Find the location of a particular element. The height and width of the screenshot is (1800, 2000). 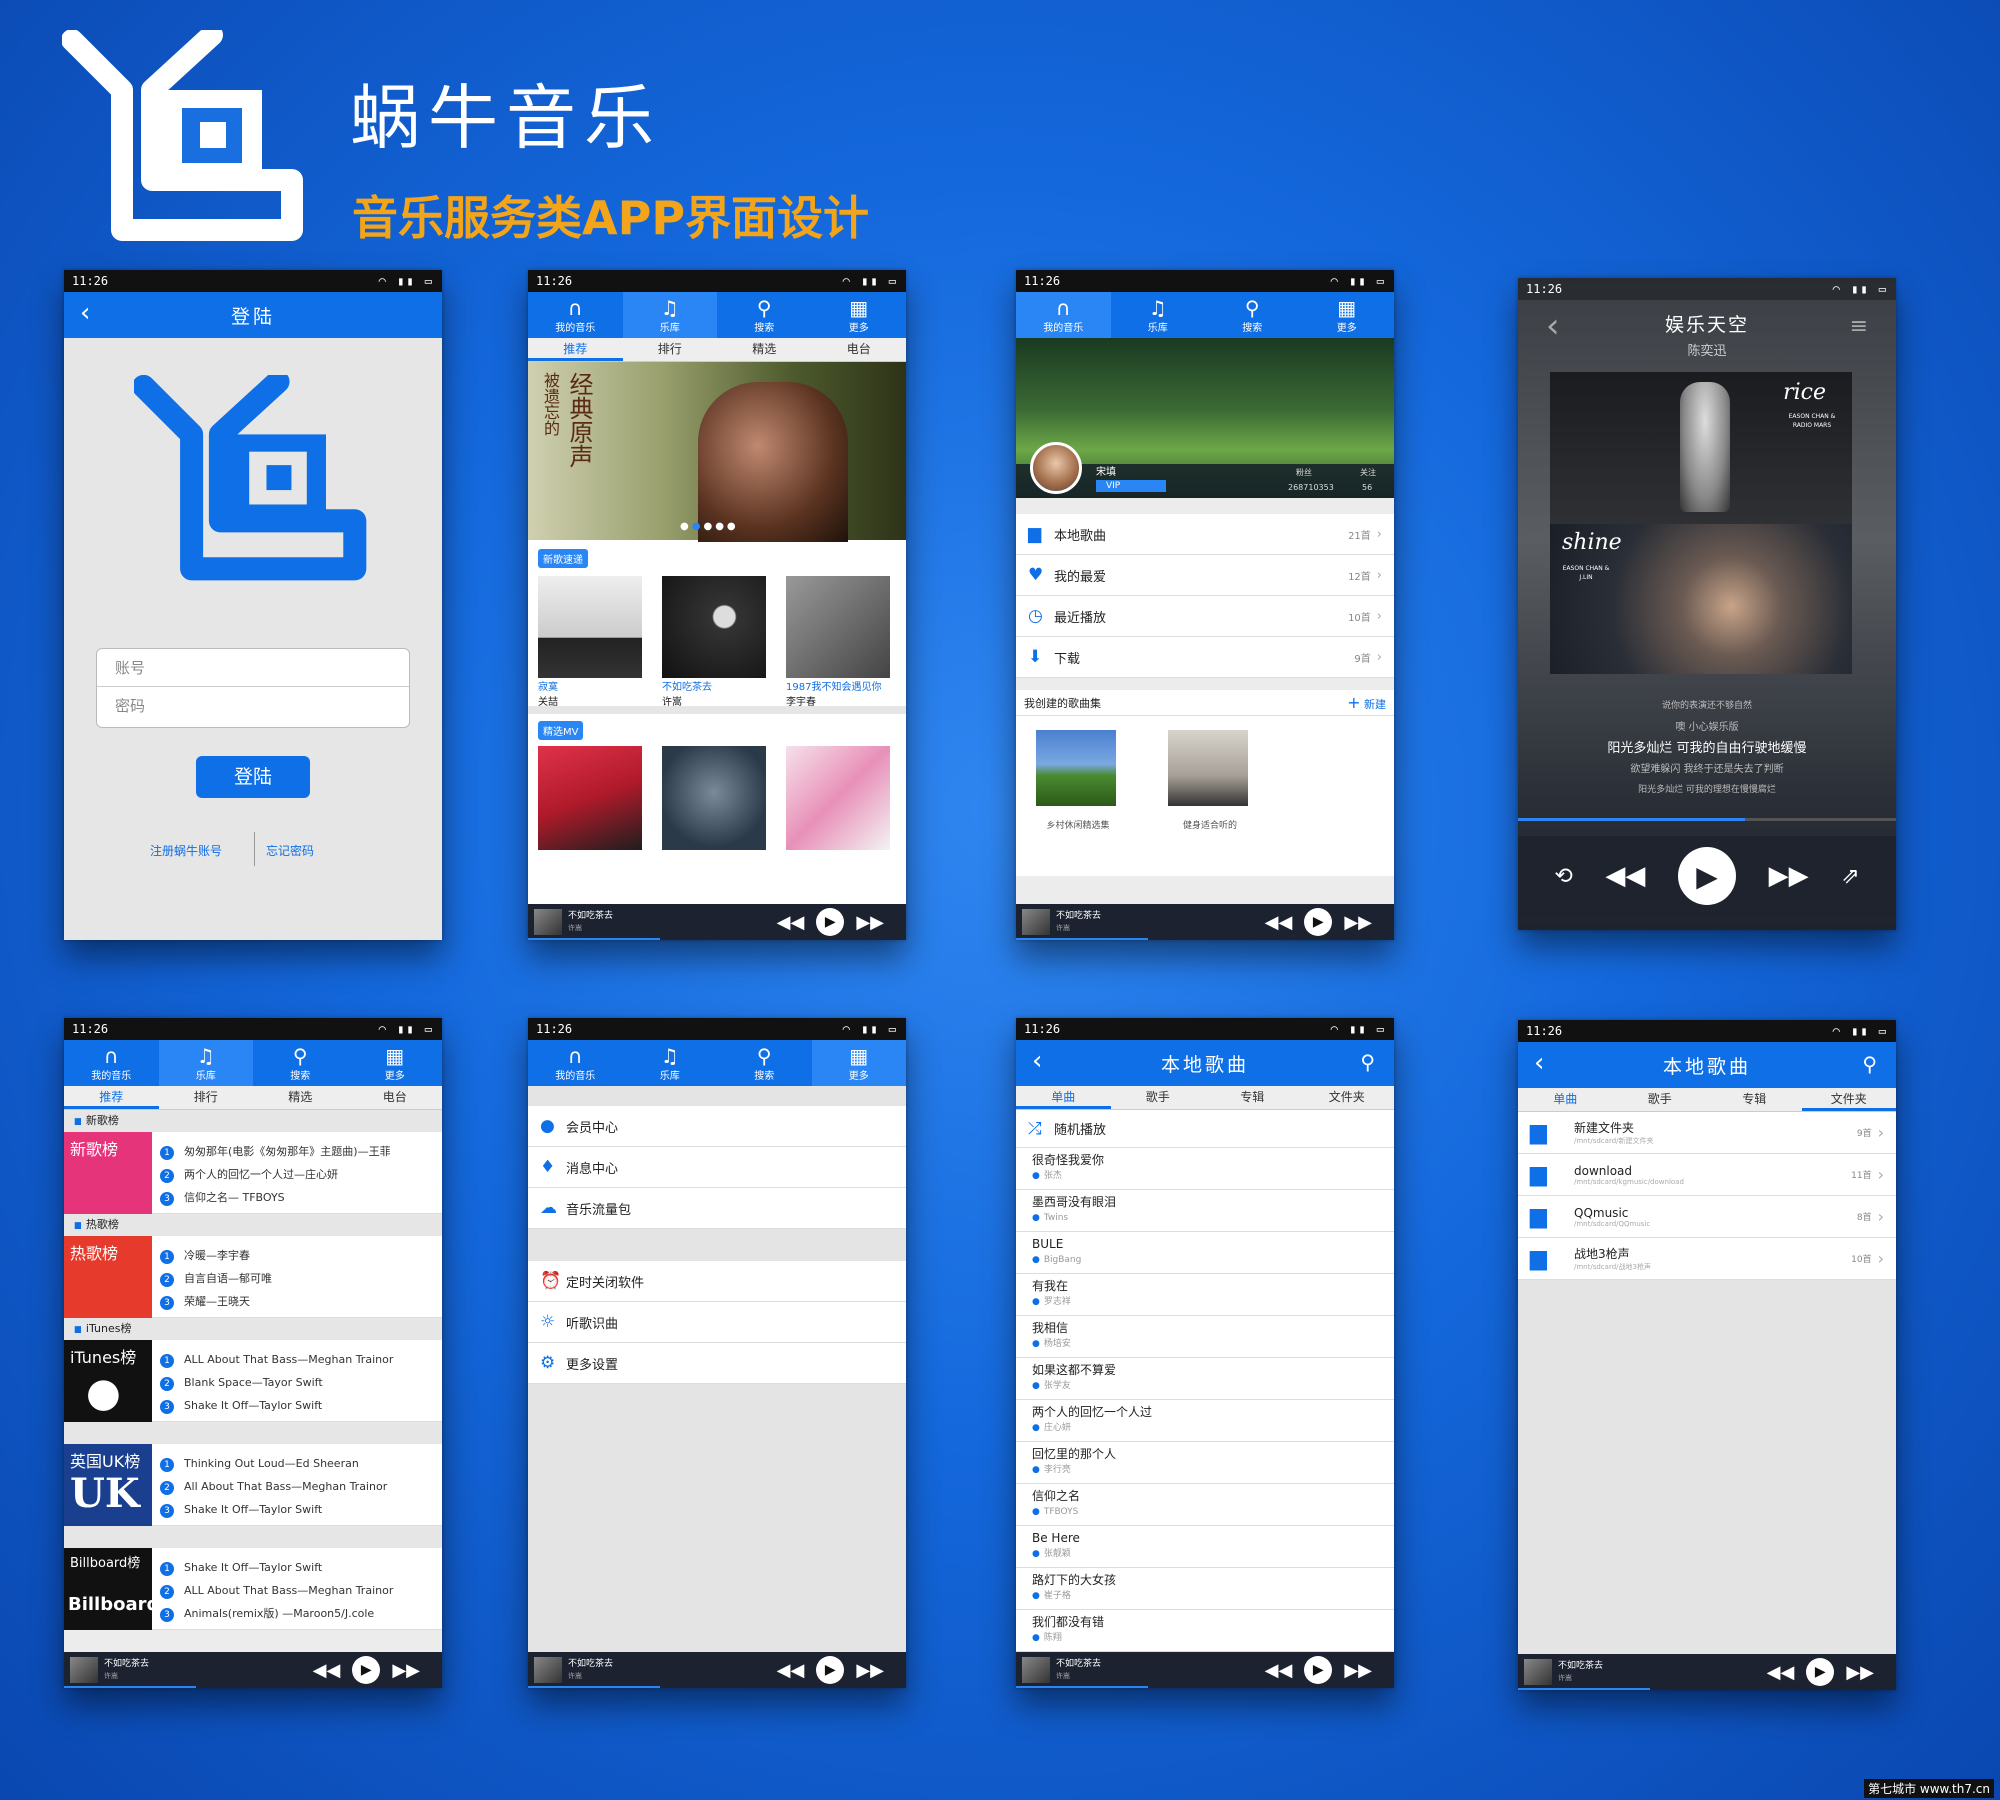

progress-track is located at coordinates (1707, 819).